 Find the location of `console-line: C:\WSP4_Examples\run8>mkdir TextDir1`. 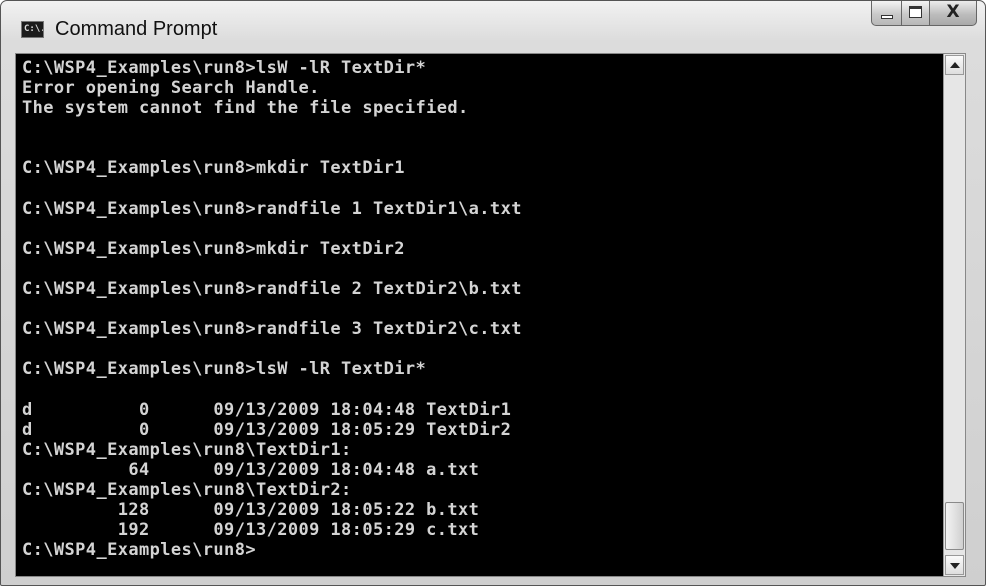

console-line: C:\WSP4_Examples\run8>mkdir TextDir1 is located at coordinates (213, 168).